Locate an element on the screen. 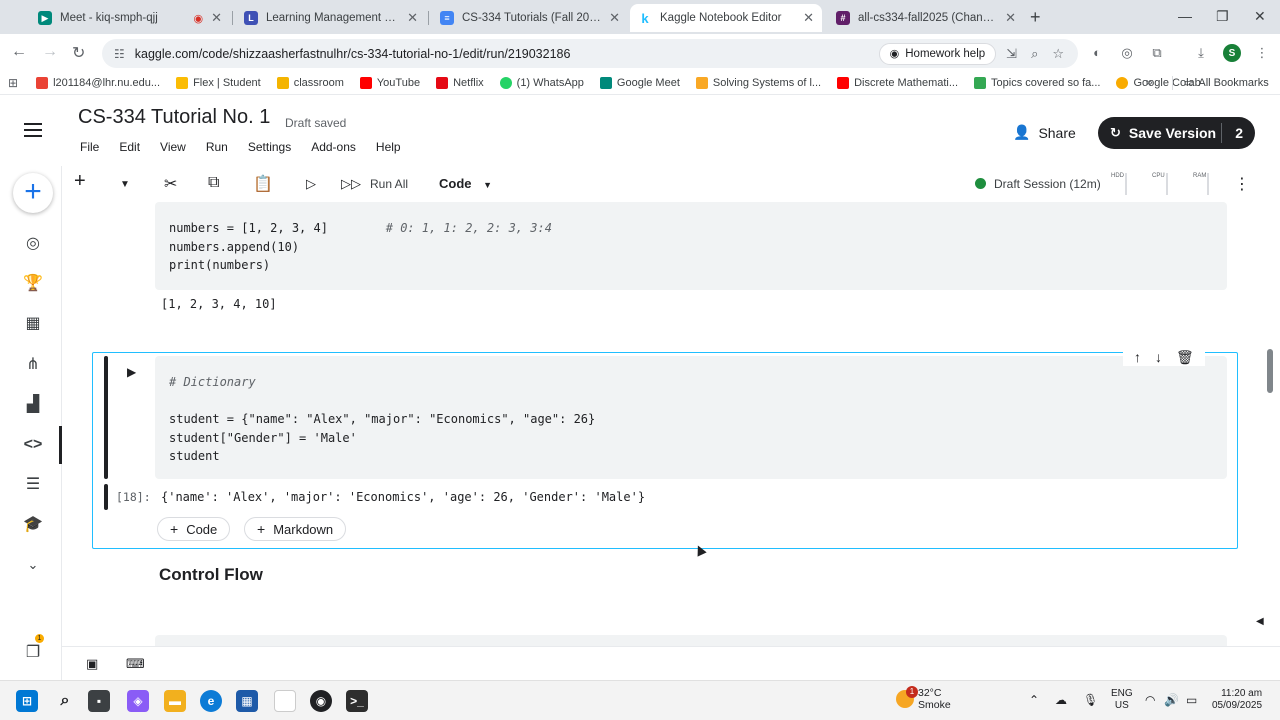 This screenshot has width=1280, height=720. download-icon: ⤓ is located at coordinates (1201, 53).